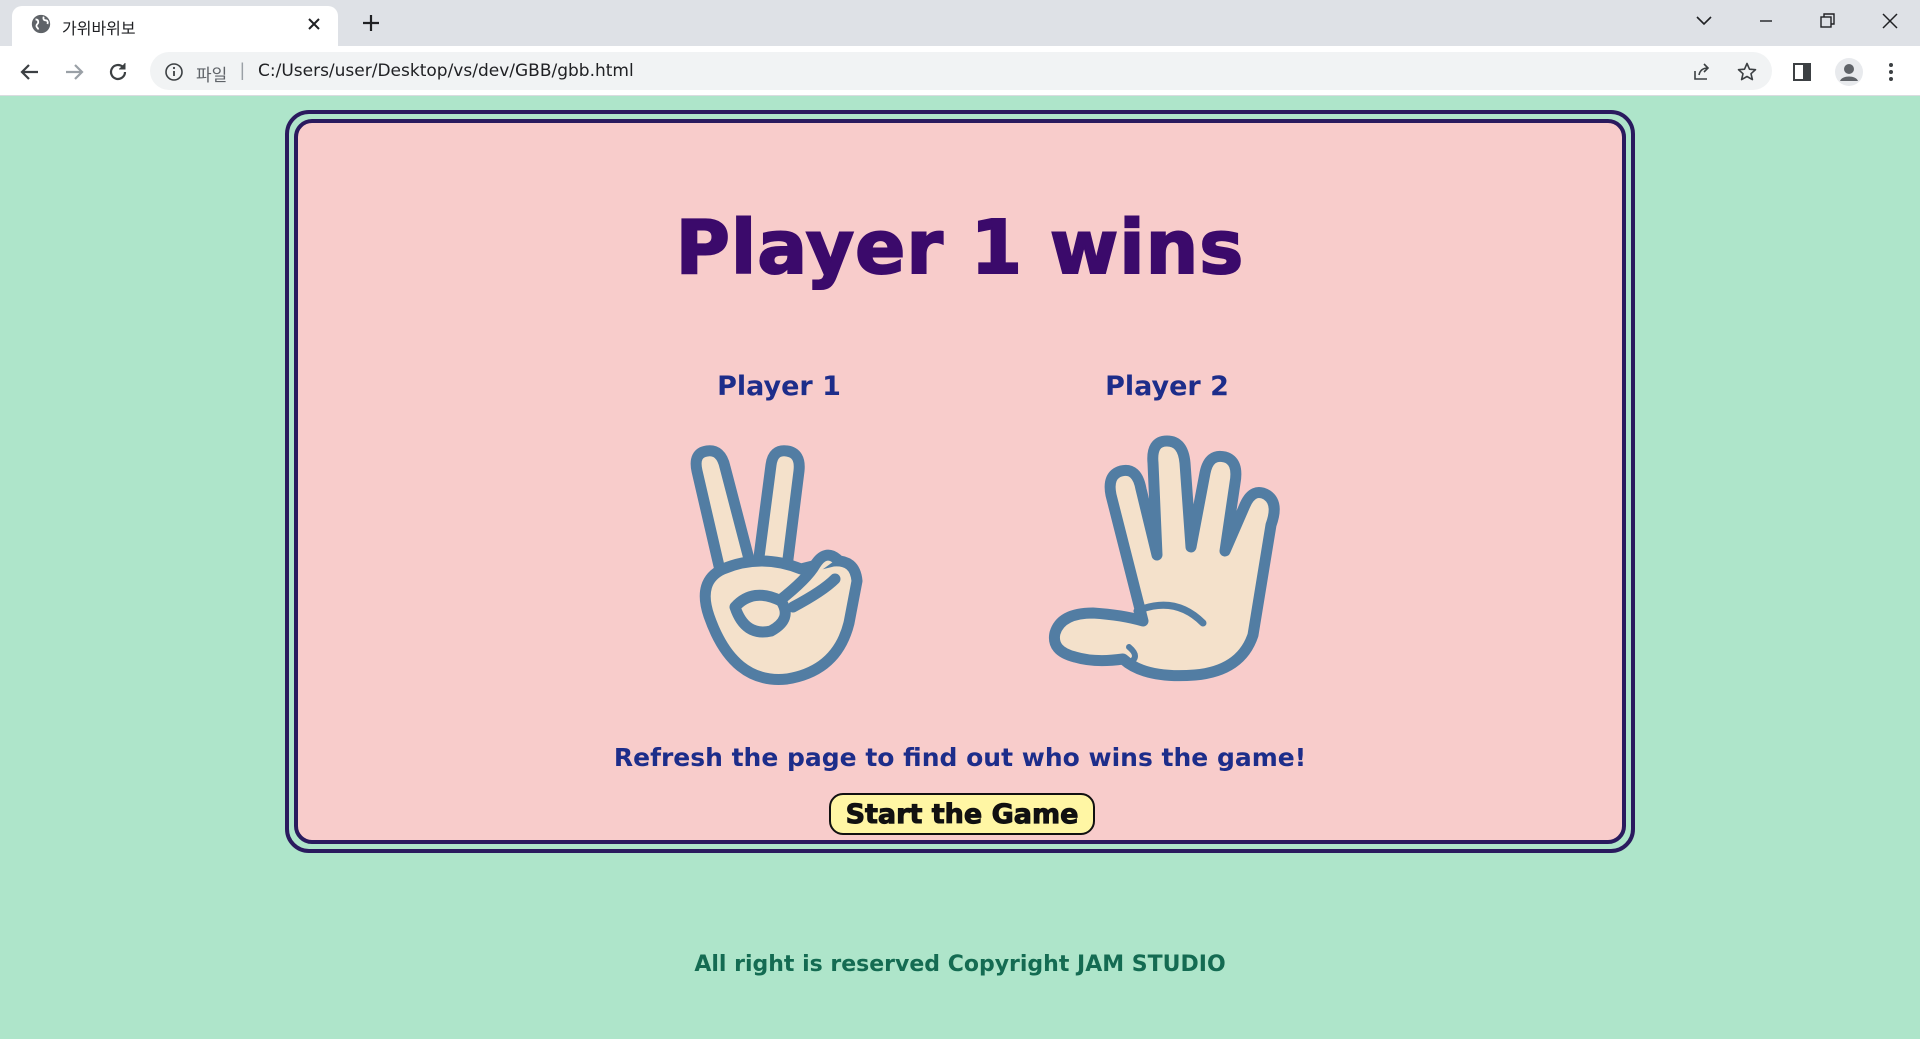 The height and width of the screenshot is (1039, 1920). Describe the element at coordinates (371, 23) in the screenshot. I see `new-tab-plus-icon` at that location.